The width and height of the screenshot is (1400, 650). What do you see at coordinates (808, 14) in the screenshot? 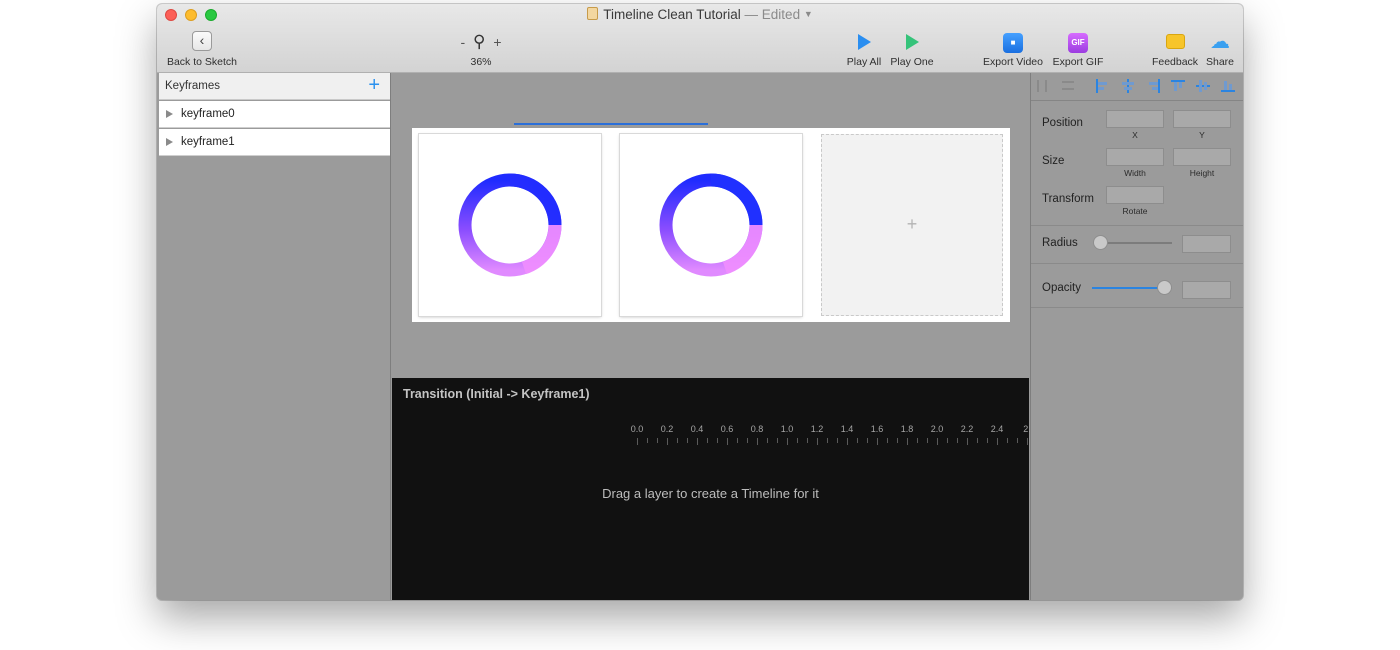
I see `chevron-down-icon: ▼` at bounding box center [808, 14].